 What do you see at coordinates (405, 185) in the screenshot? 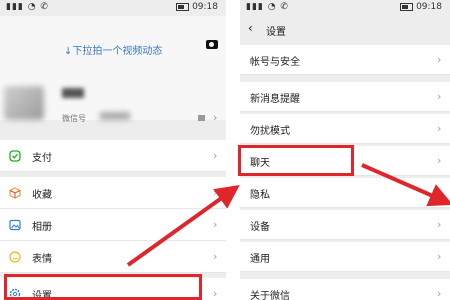
I see `arrow-to-next-screen` at bounding box center [405, 185].